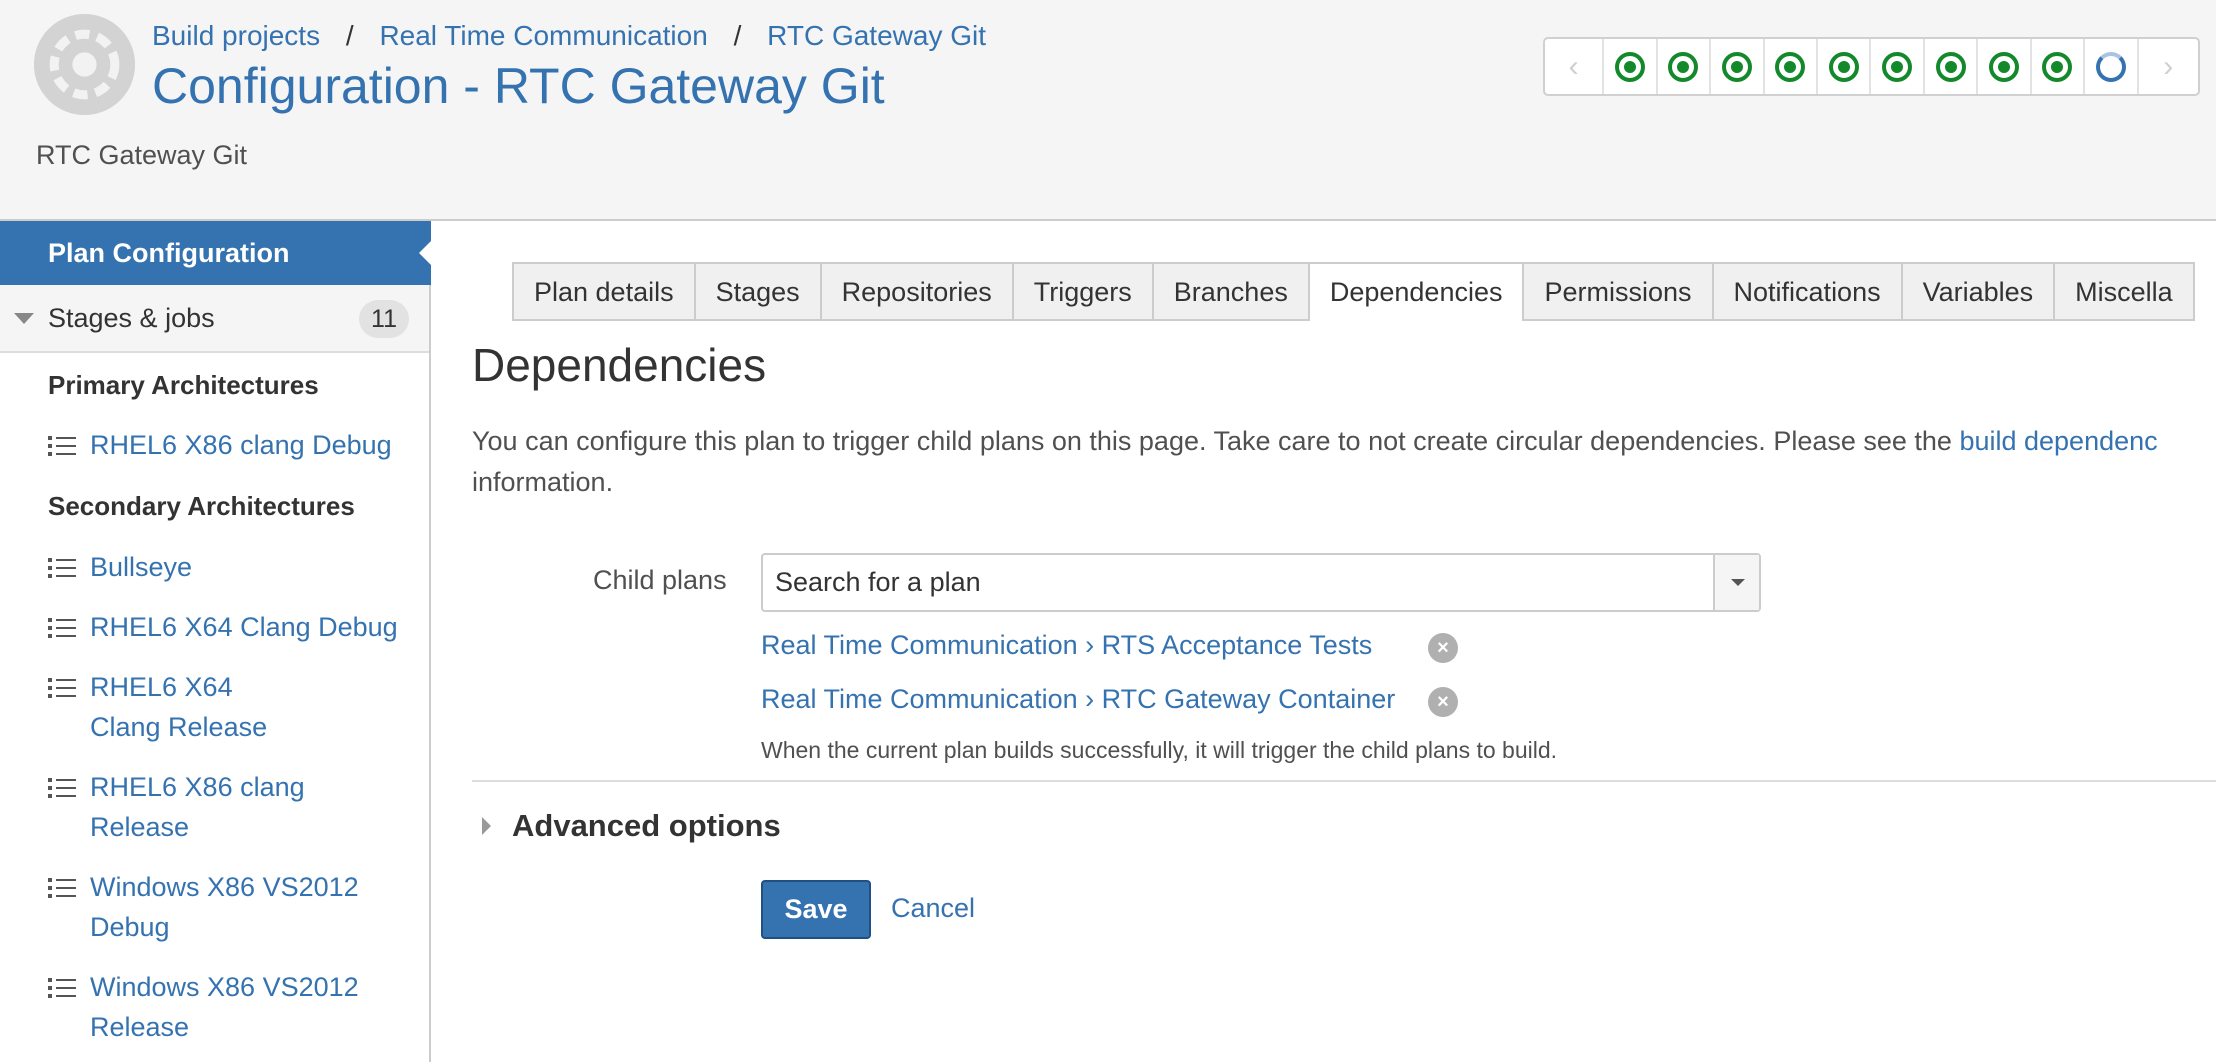 The width and height of the screenshot is (2216, 1062). Describe the element at coordinates (2125, 290) in the screenshot. I see `tab-miscellaneous: Miscella` at that location.